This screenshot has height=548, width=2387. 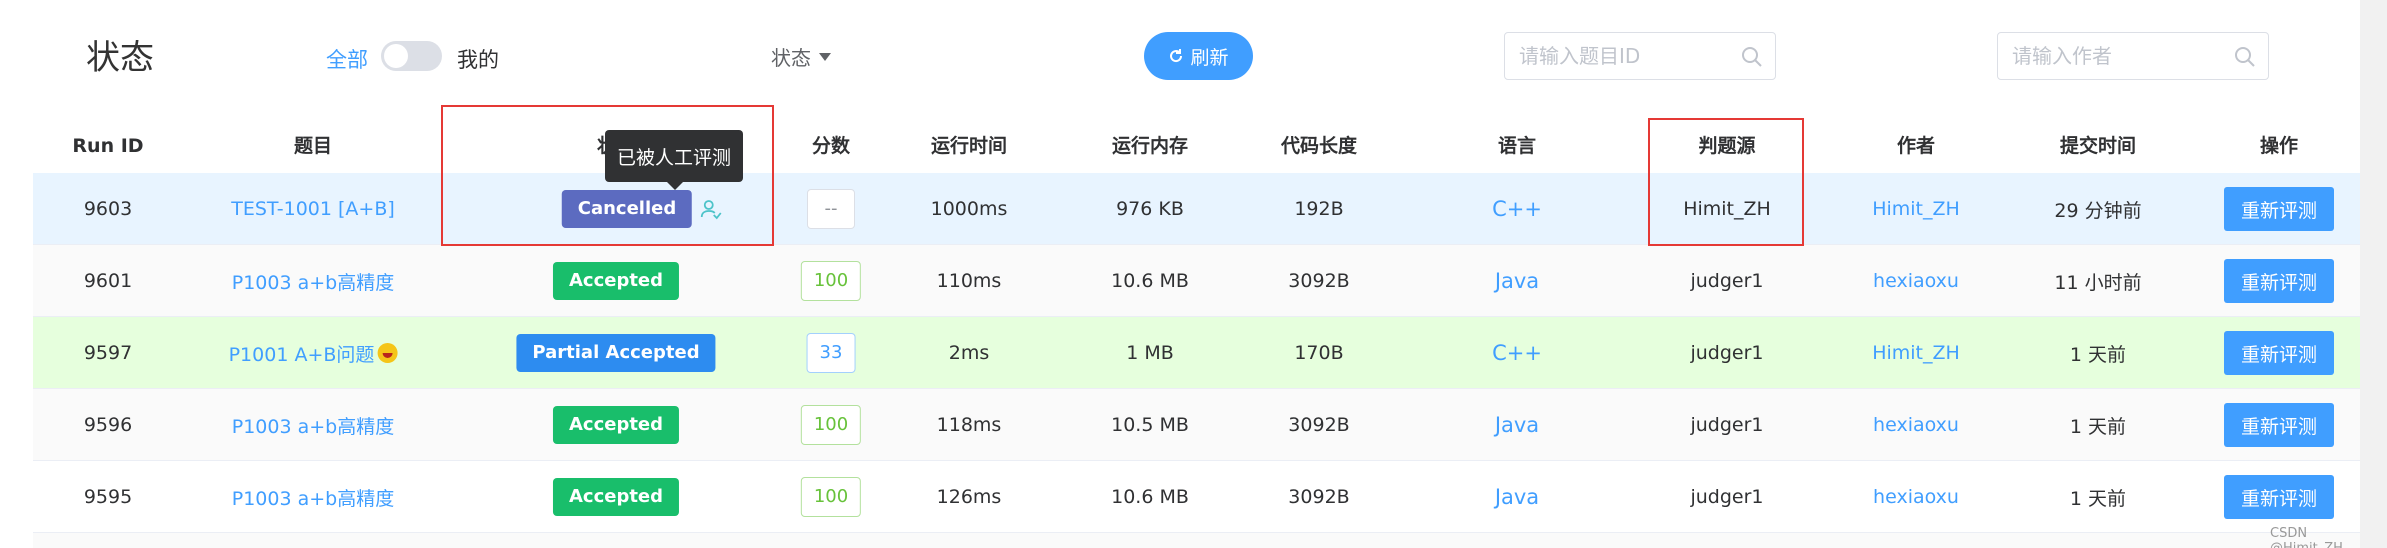 What do you see at coordinates (478, 59) in the screenshot?
I see `scope-mine-label: 我的` at bounding box center [478, 59].